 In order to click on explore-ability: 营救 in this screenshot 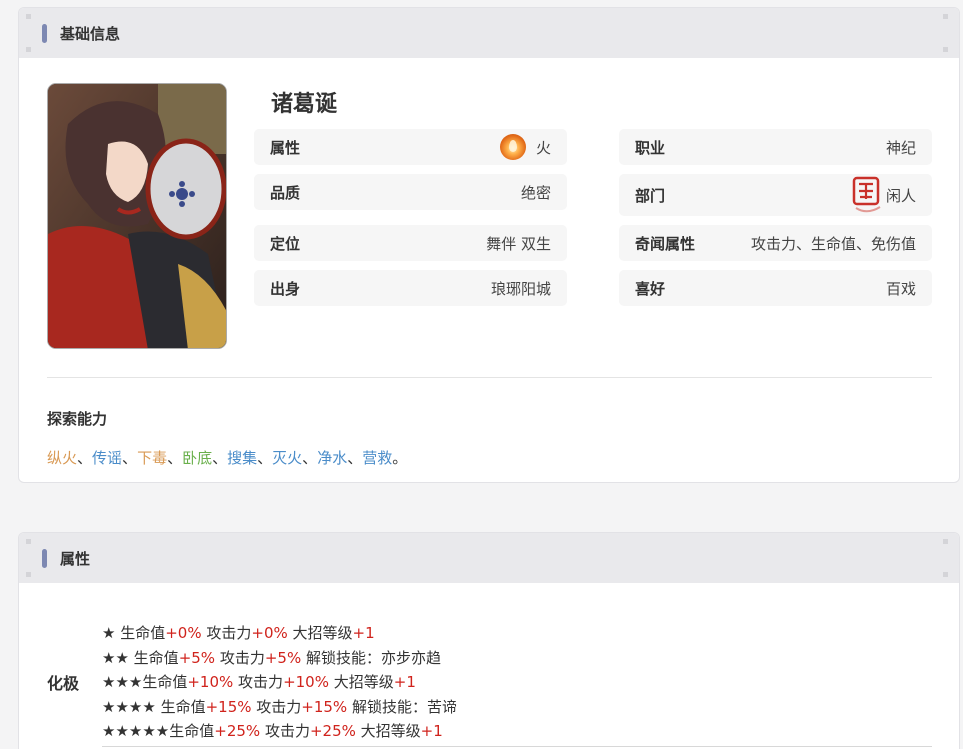, I will do `click(377, 458)`.